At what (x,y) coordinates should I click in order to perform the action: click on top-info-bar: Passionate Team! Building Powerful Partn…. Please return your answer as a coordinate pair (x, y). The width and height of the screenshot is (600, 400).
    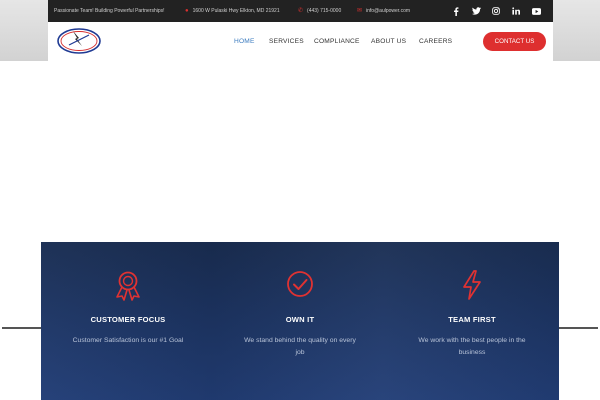
    Looking at the image, I should click on (300, 11).